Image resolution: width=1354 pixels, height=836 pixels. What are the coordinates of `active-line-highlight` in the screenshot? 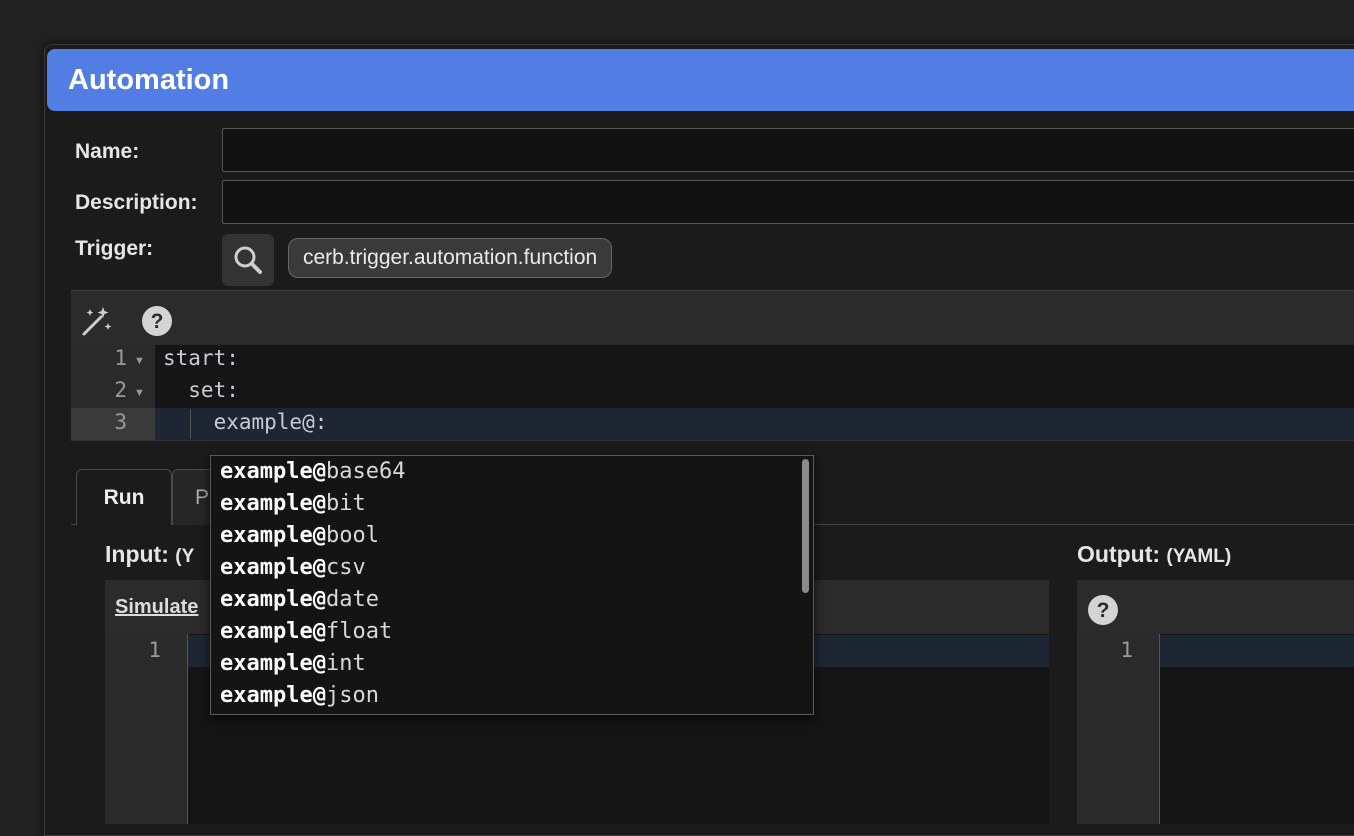 It's located at (754, 424).